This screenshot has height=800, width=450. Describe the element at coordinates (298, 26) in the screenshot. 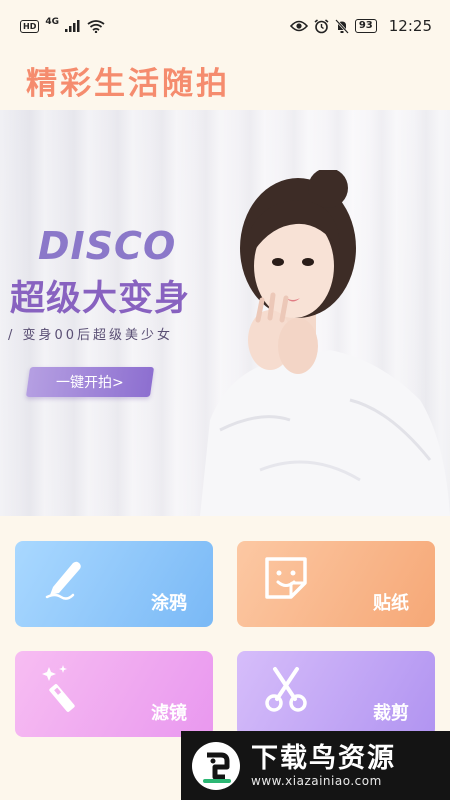

I see `eye-icon` at that location.